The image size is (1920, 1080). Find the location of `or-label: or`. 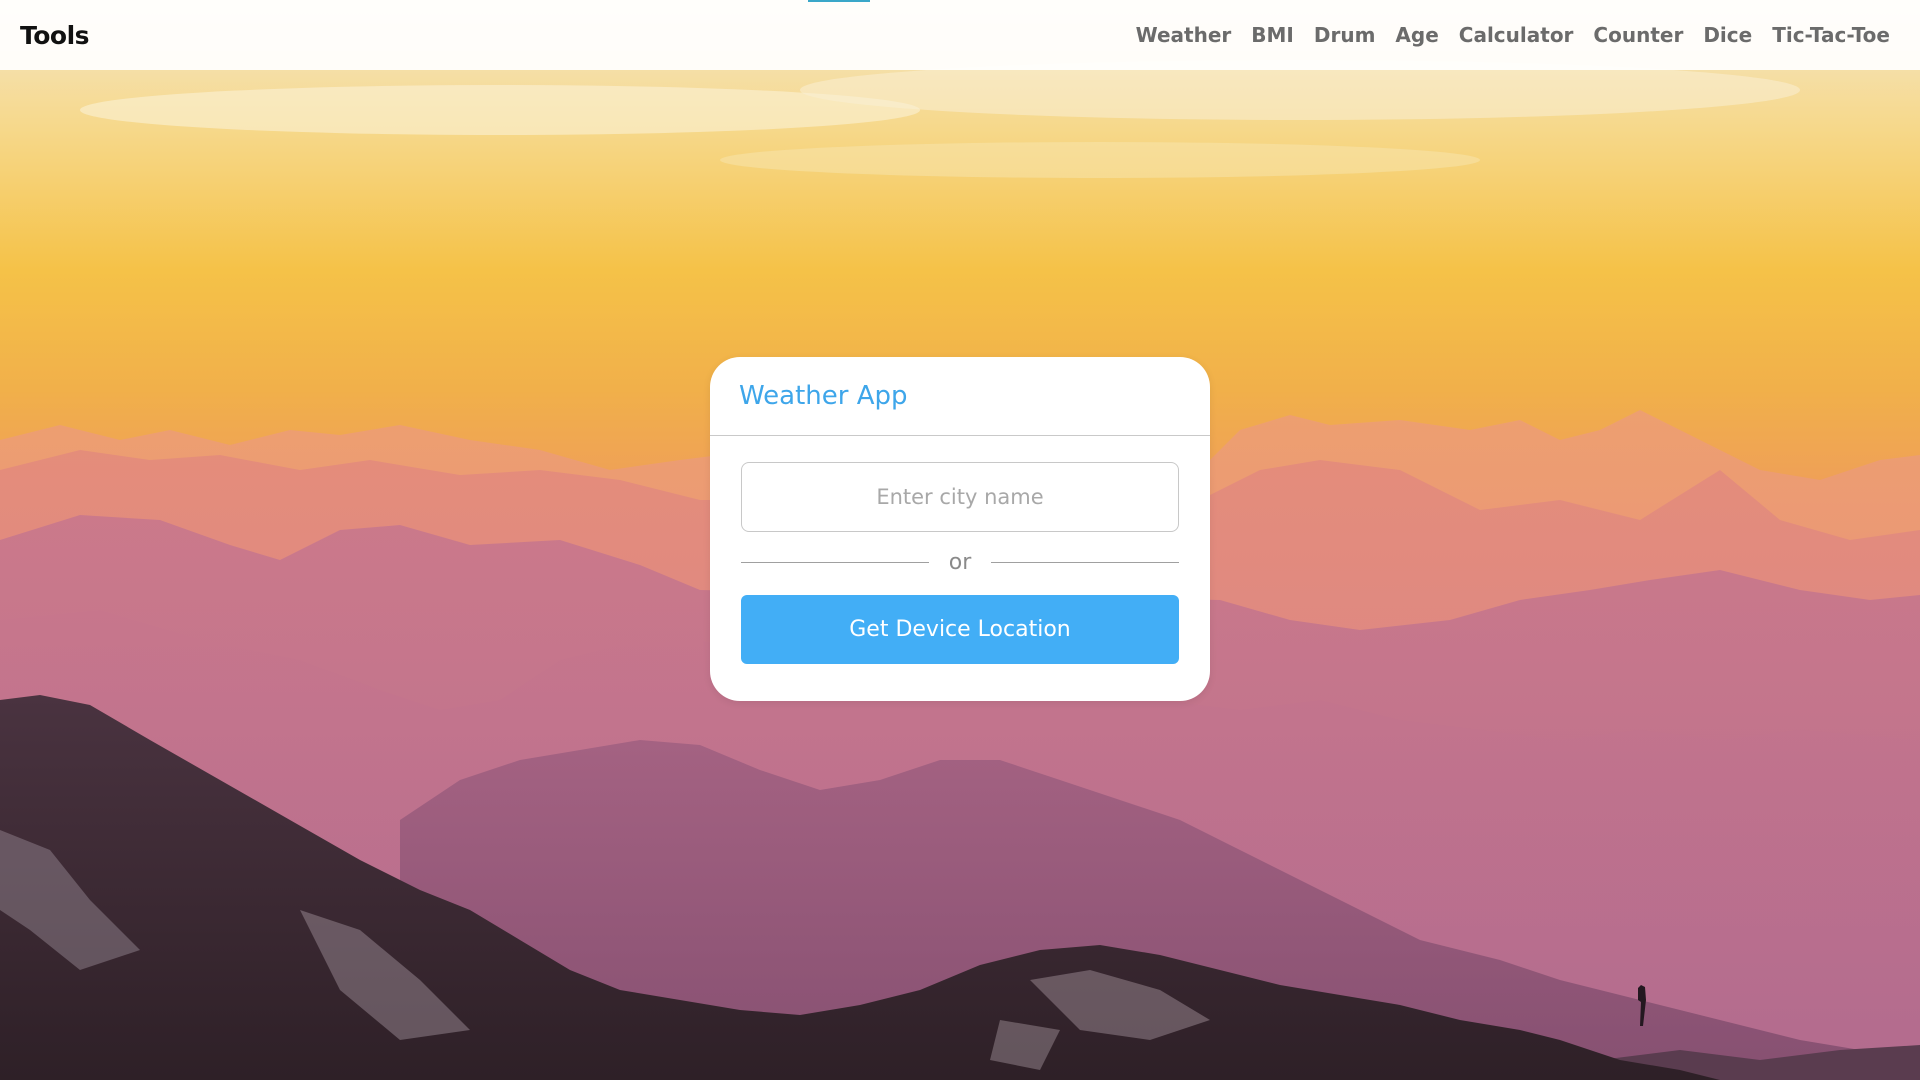

or-label: or is located at coordinates (960, 562).